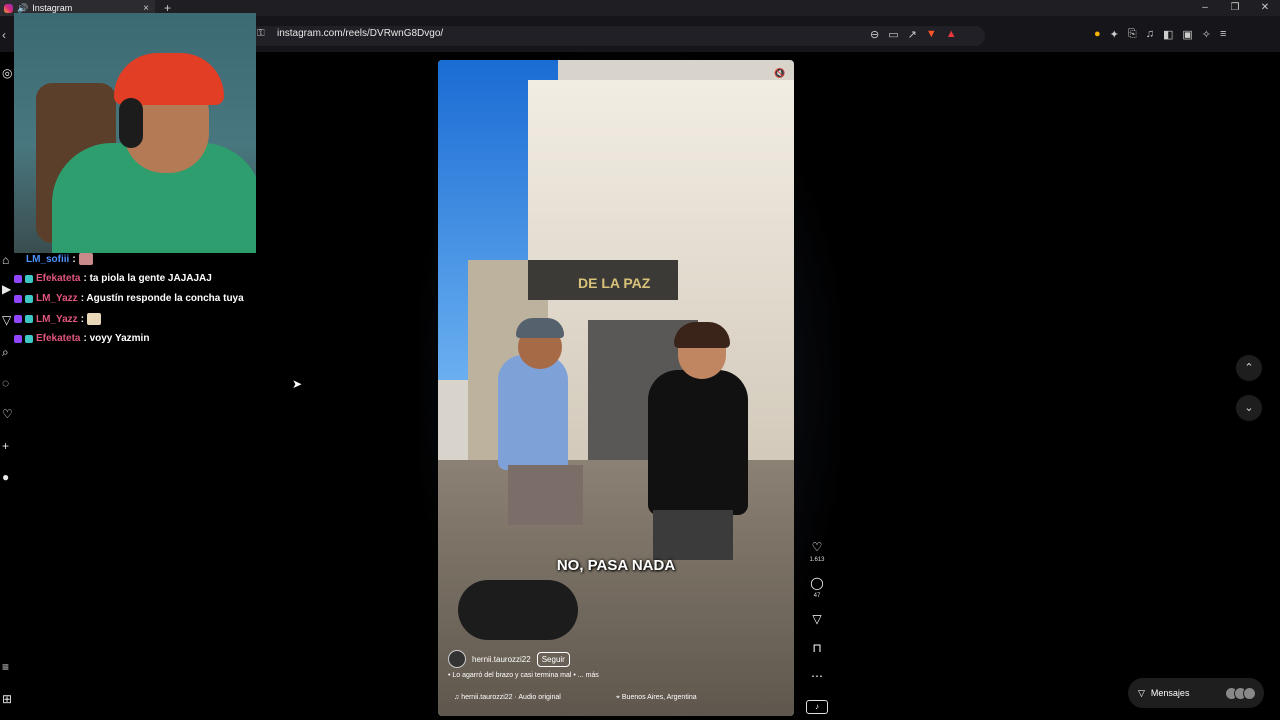 Image resolution: width=1280 pixels, height=720 pixels. Describe the element at coordinates (553, 659) in the screenshot. I see `follow-button: Seguir` at that location.